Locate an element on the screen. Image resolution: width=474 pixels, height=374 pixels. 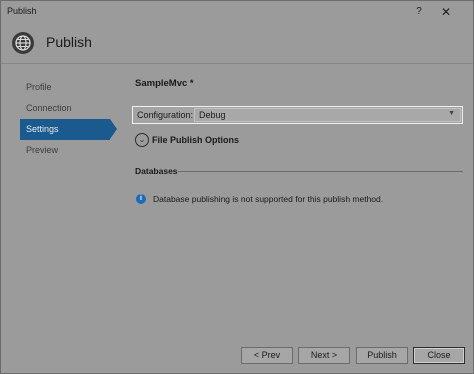
publish-button: Publish is located at coordinates (382, 355).